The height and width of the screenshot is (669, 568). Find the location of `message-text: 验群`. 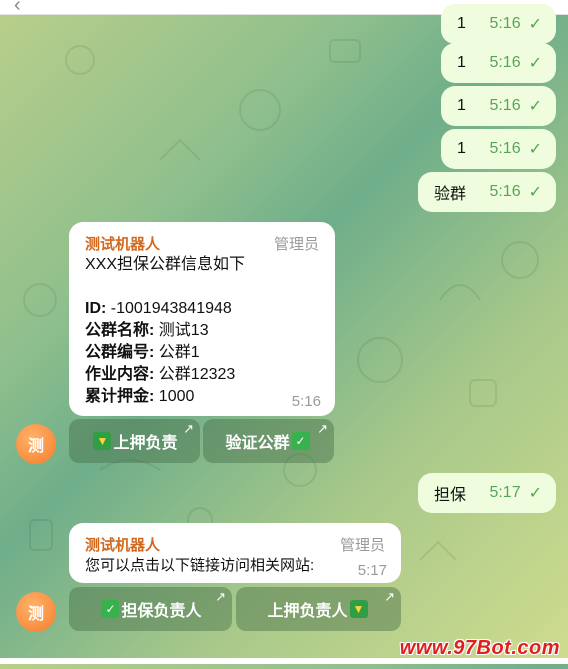

message-text: 验群 is located at coordinates (450, 194).